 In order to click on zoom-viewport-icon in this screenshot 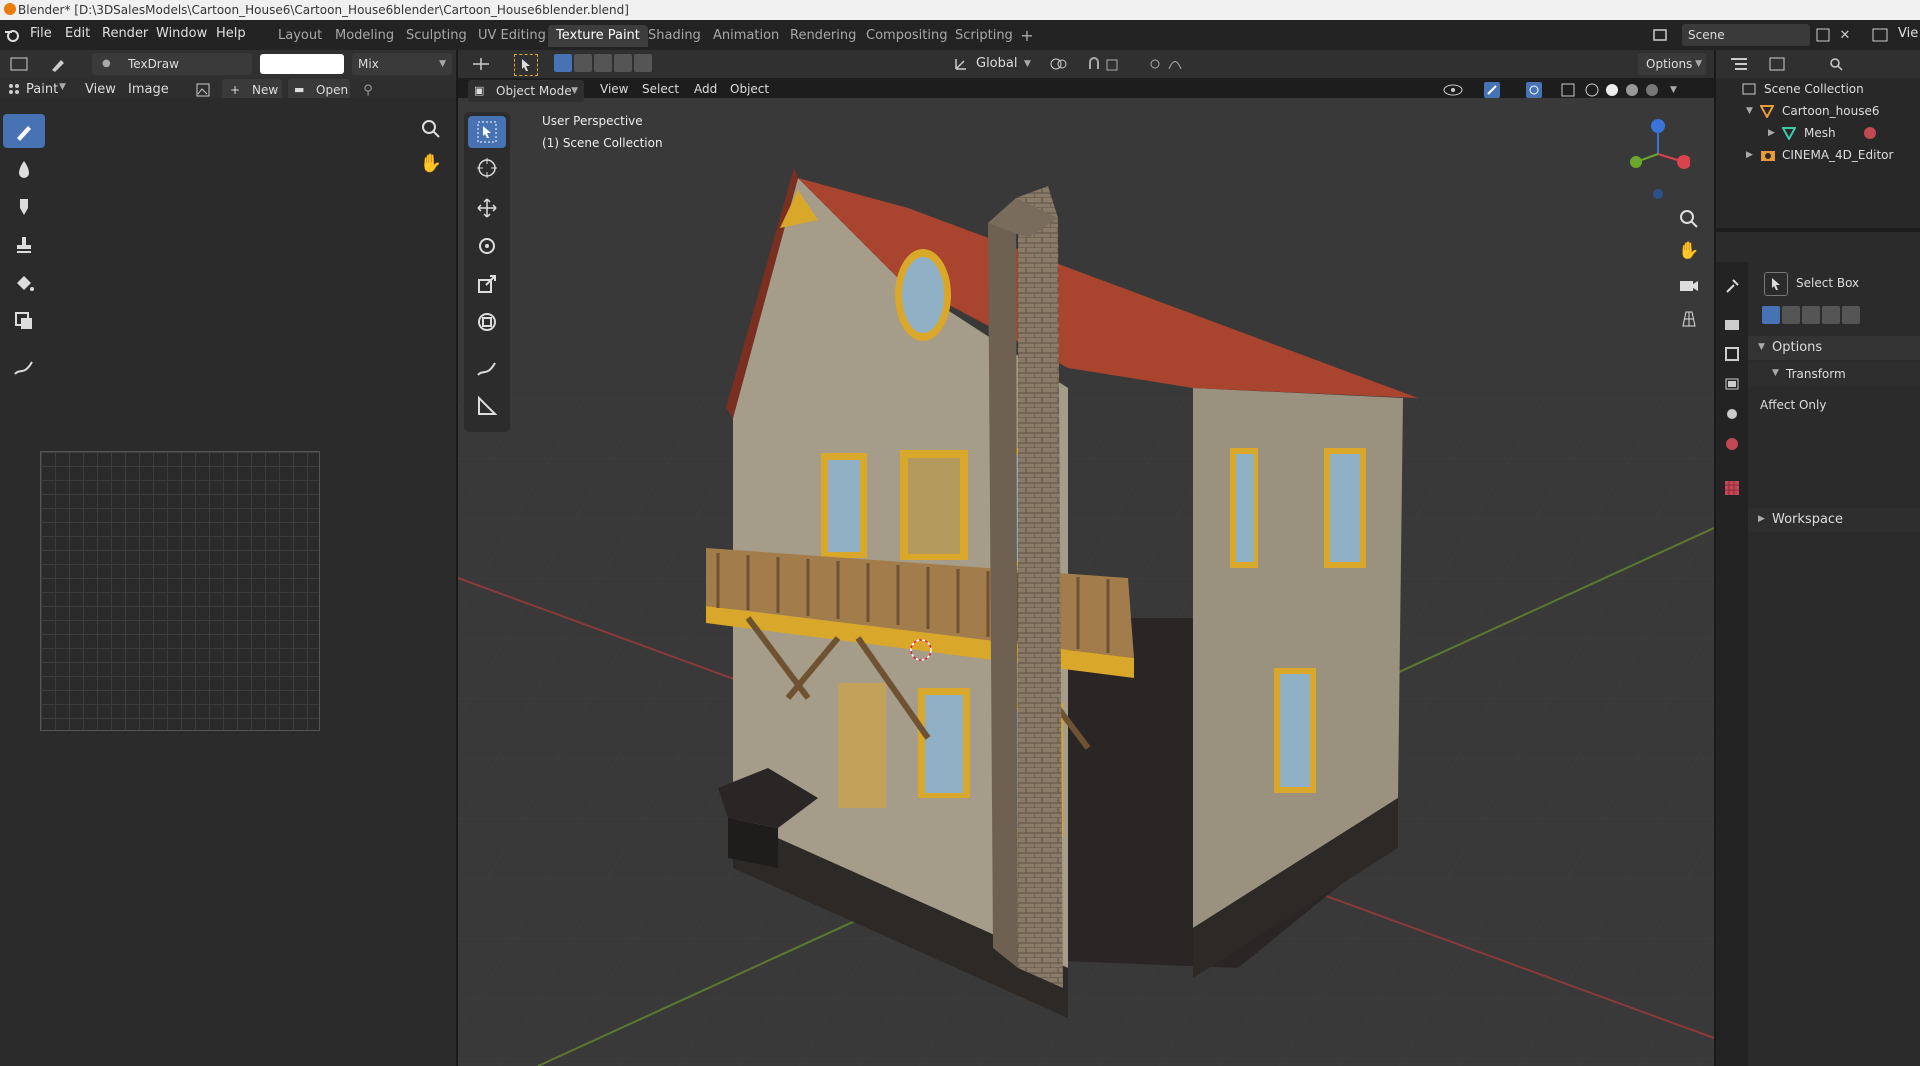, I will do `click(1689, 219)`.